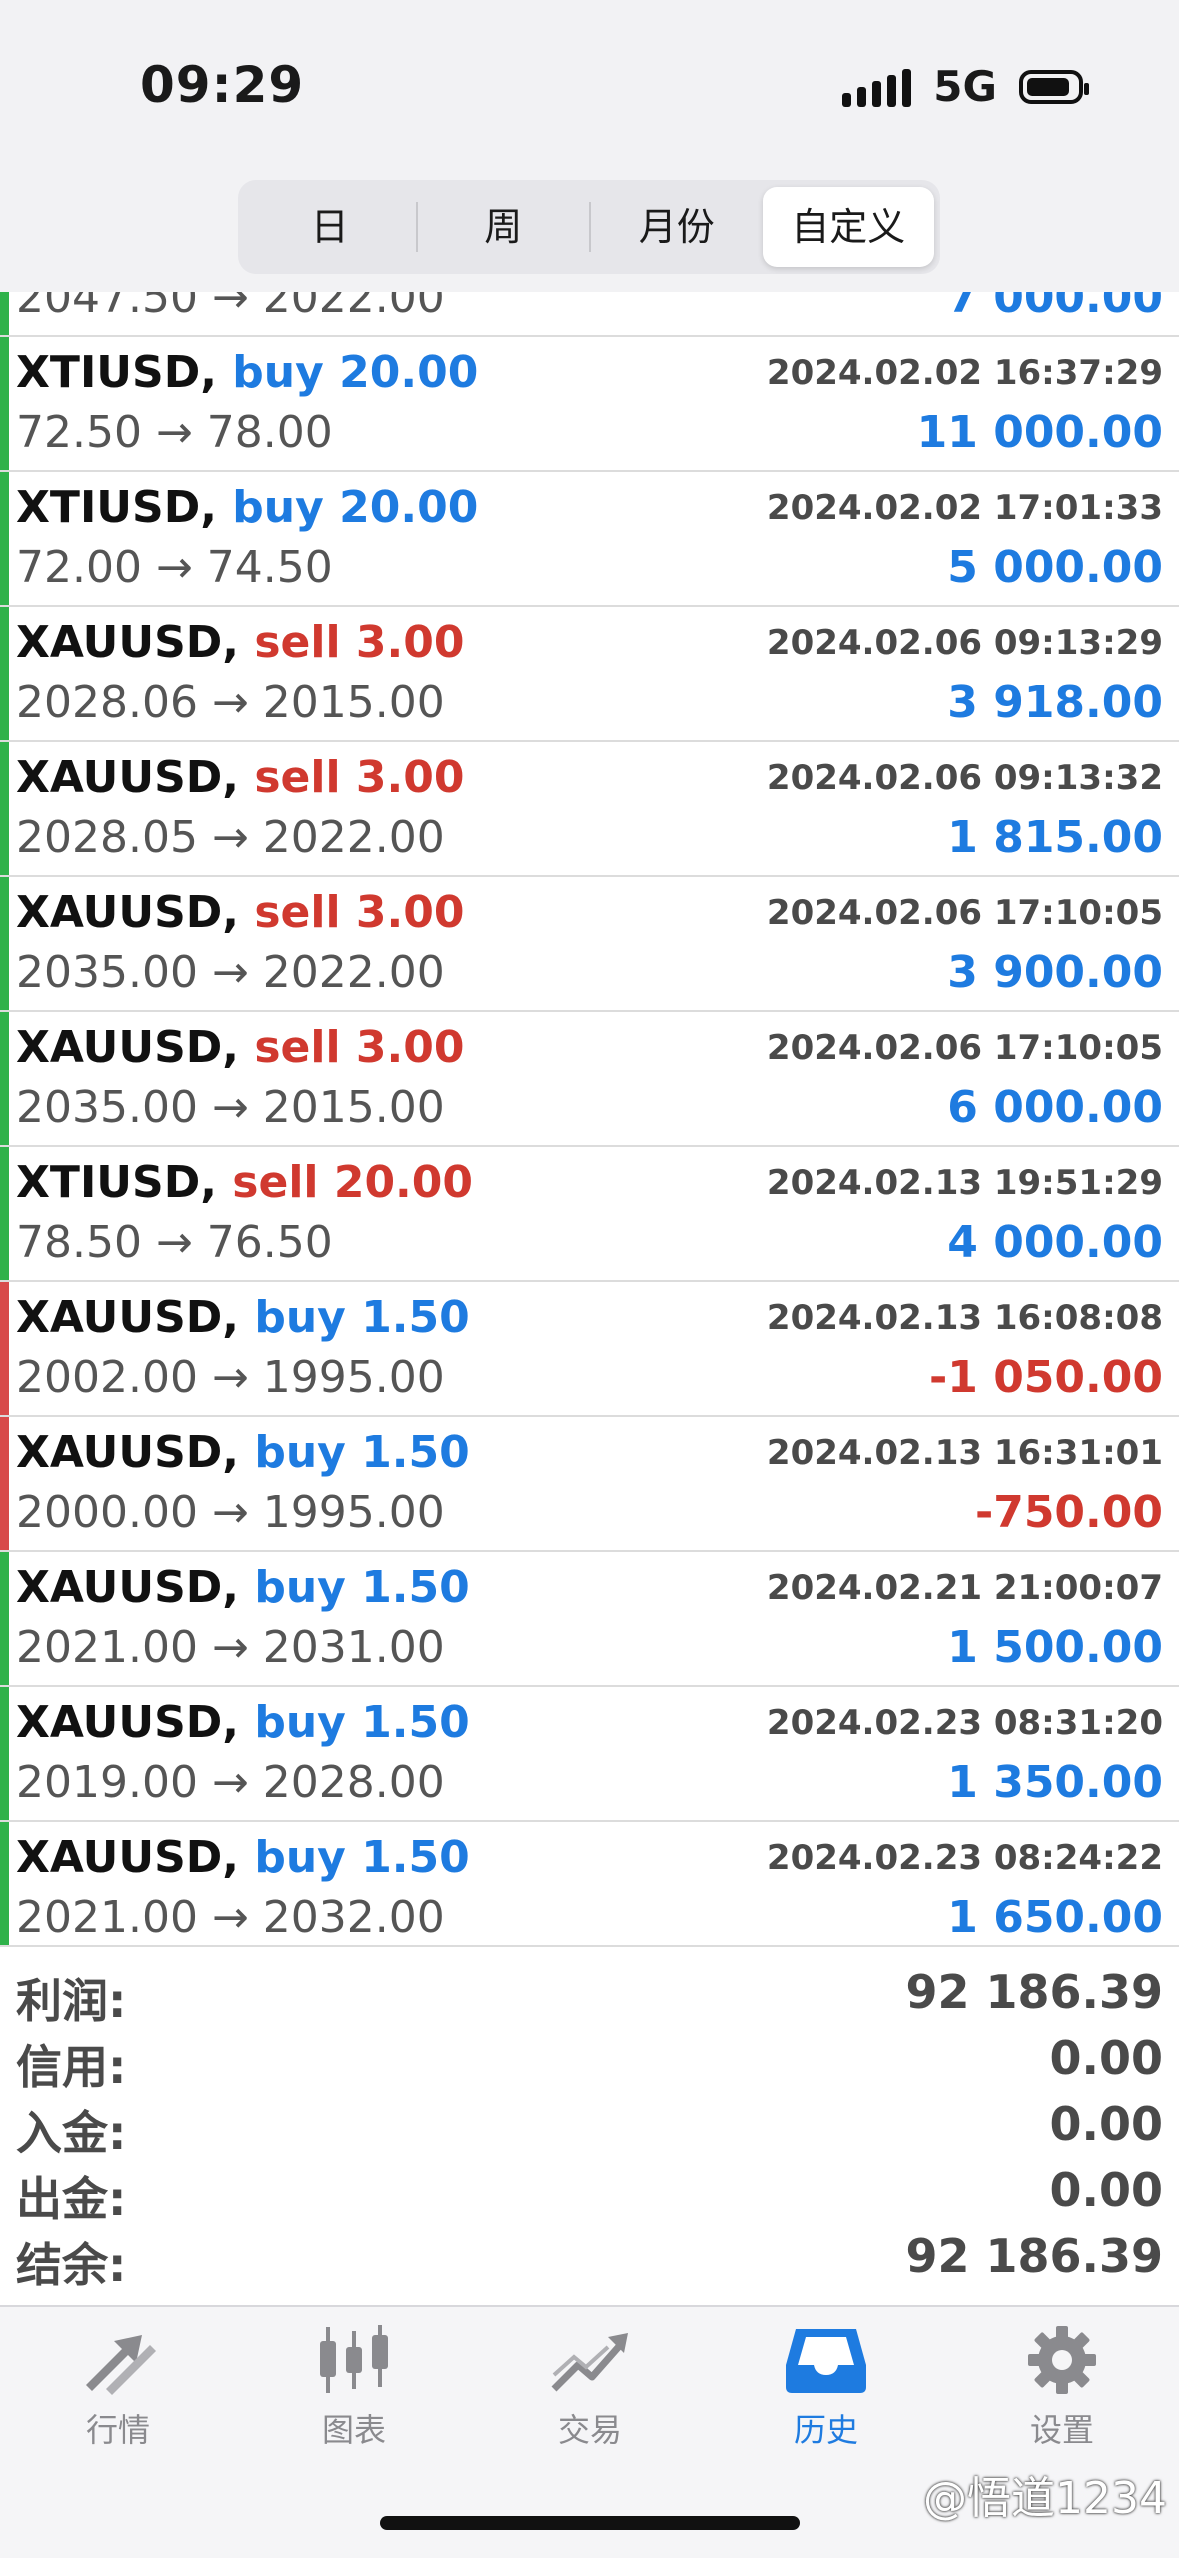  I want to click on trade-profit: -750.00, so click(1068, 1512).